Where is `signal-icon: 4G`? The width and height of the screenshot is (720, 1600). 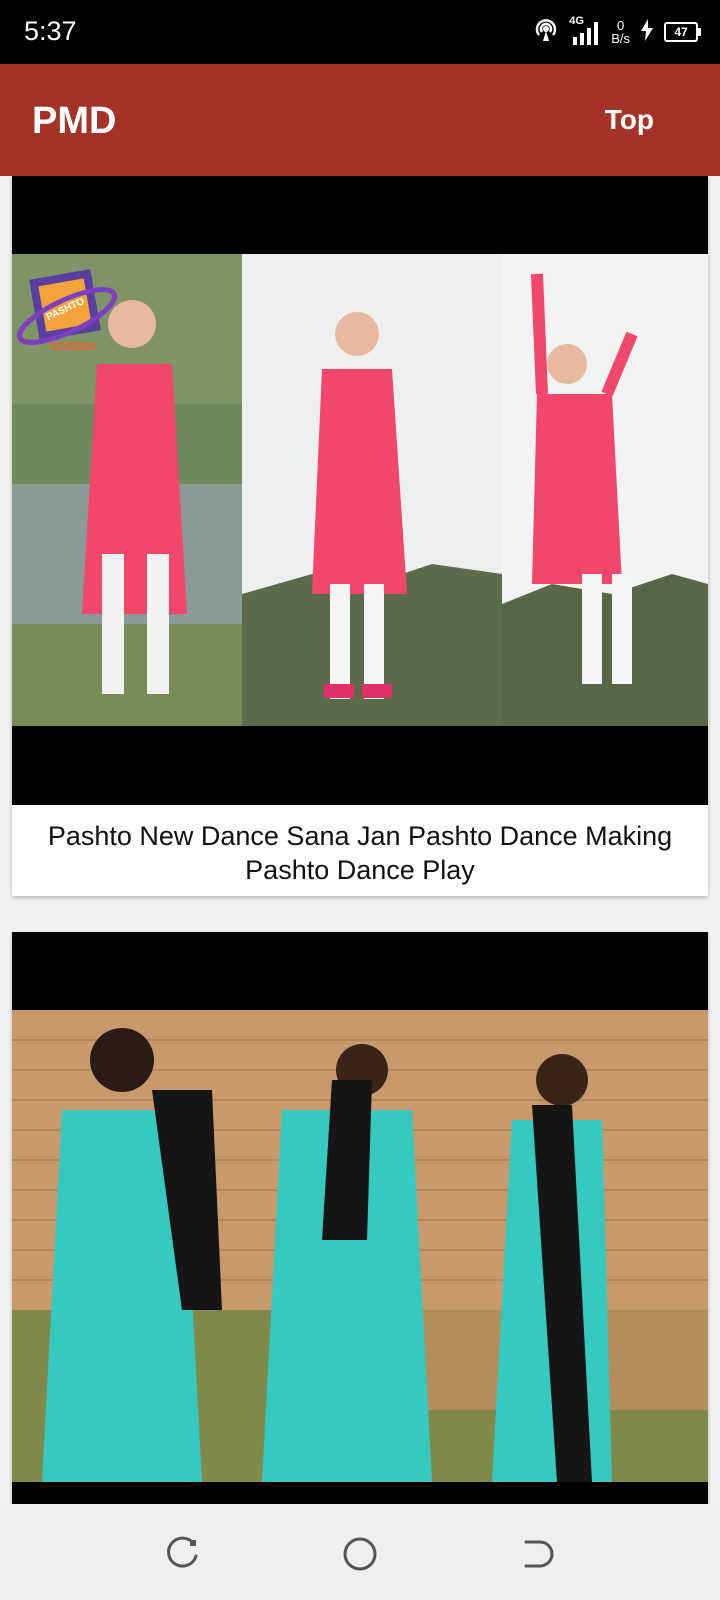
signal-icon: 4G is located at coordinates (585, 31).